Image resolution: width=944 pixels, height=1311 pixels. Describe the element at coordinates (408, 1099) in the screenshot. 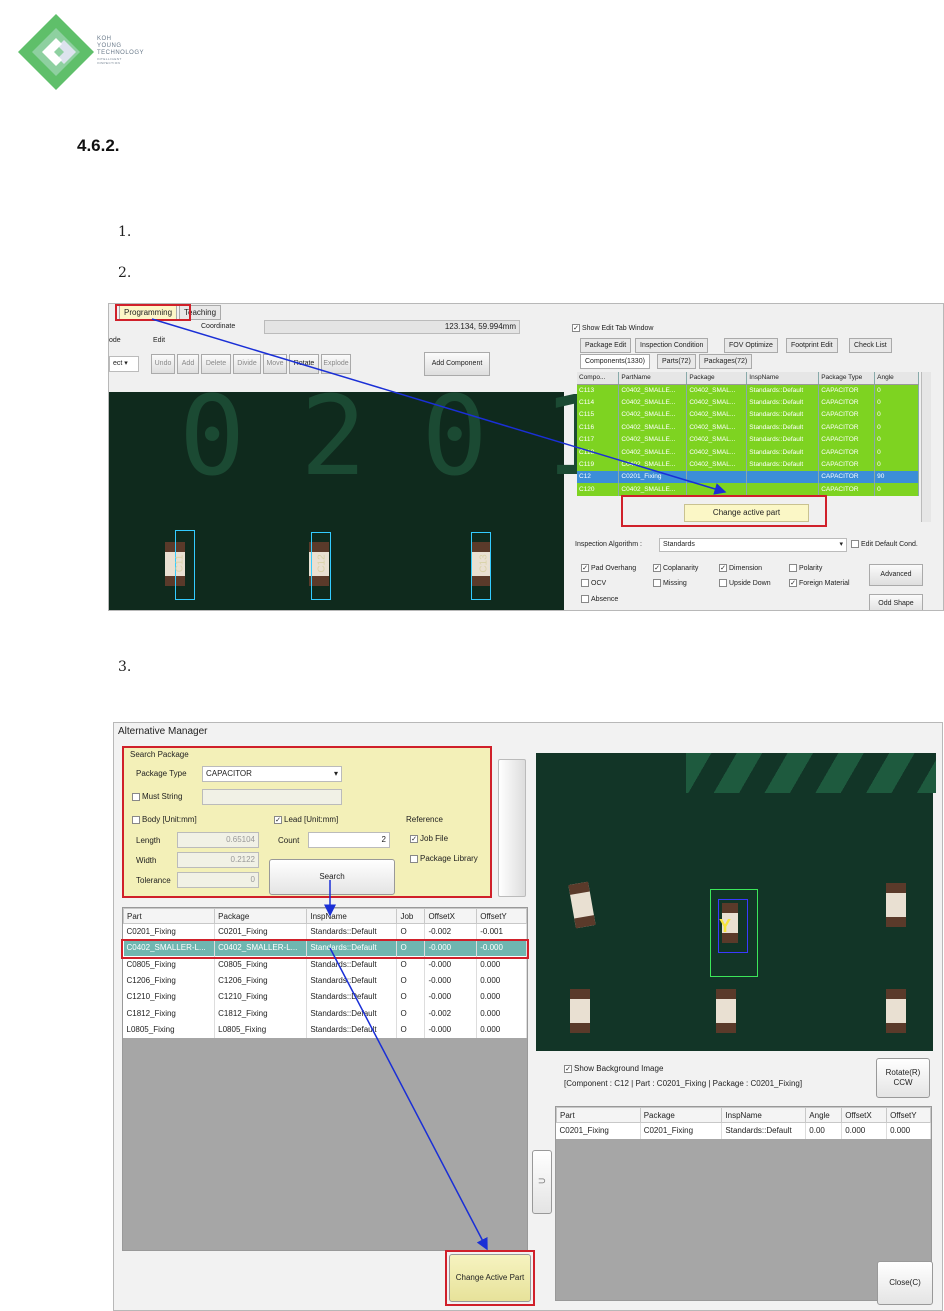

I see `arrow-row-to-change-button` at that location.